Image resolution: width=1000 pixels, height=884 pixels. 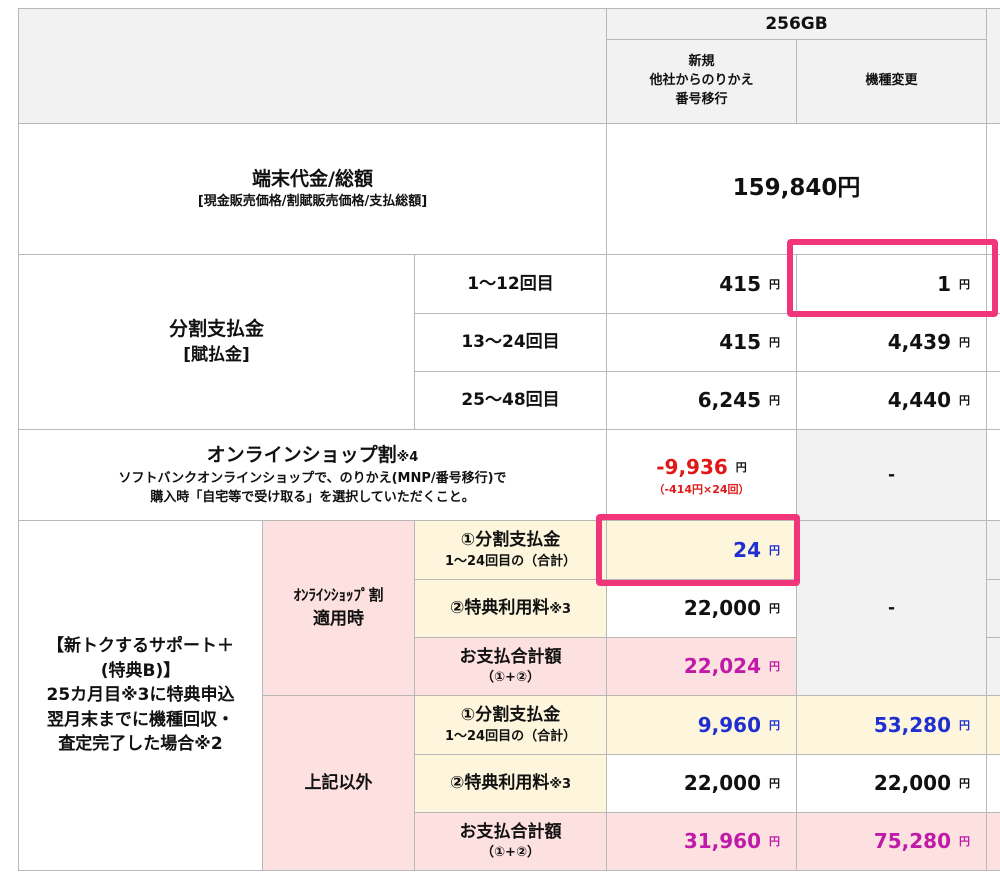 I want to click on installment-change-value: 4,440 円, so click(x=892, y=400).